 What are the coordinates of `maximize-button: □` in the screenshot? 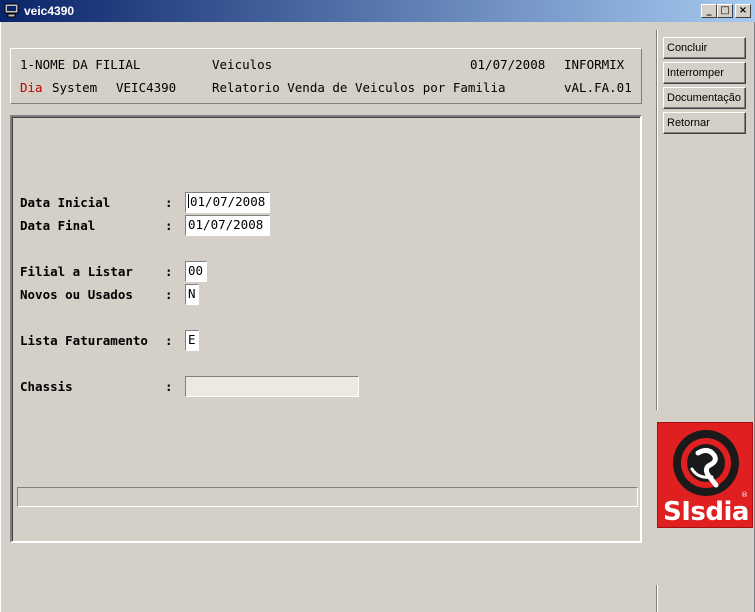 It's located at (725, 11).